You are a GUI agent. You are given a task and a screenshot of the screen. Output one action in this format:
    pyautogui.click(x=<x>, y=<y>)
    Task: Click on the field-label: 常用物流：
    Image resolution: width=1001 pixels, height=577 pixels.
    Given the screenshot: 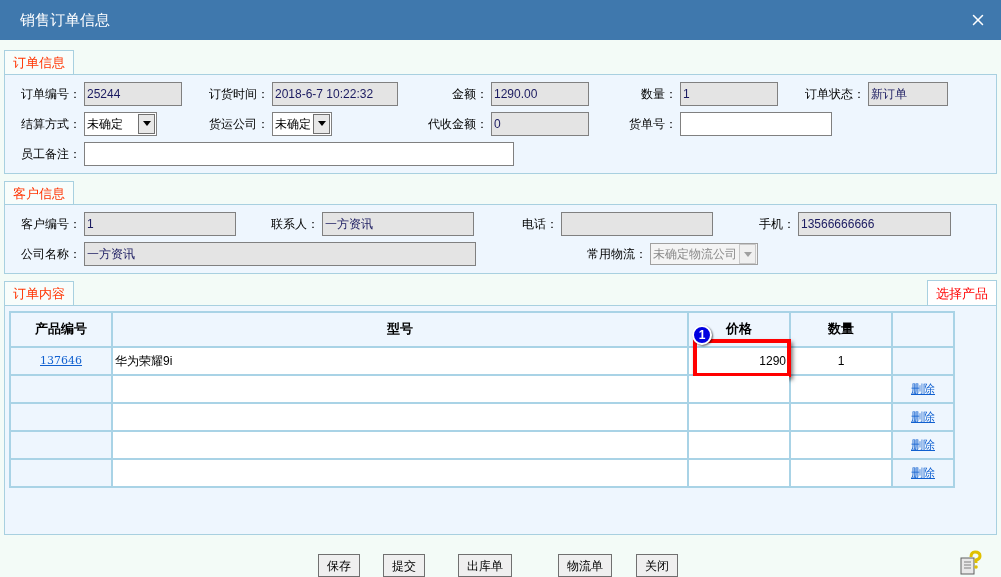 What is the action you would take?
    pyautogui.click(x=617, y=254)
    